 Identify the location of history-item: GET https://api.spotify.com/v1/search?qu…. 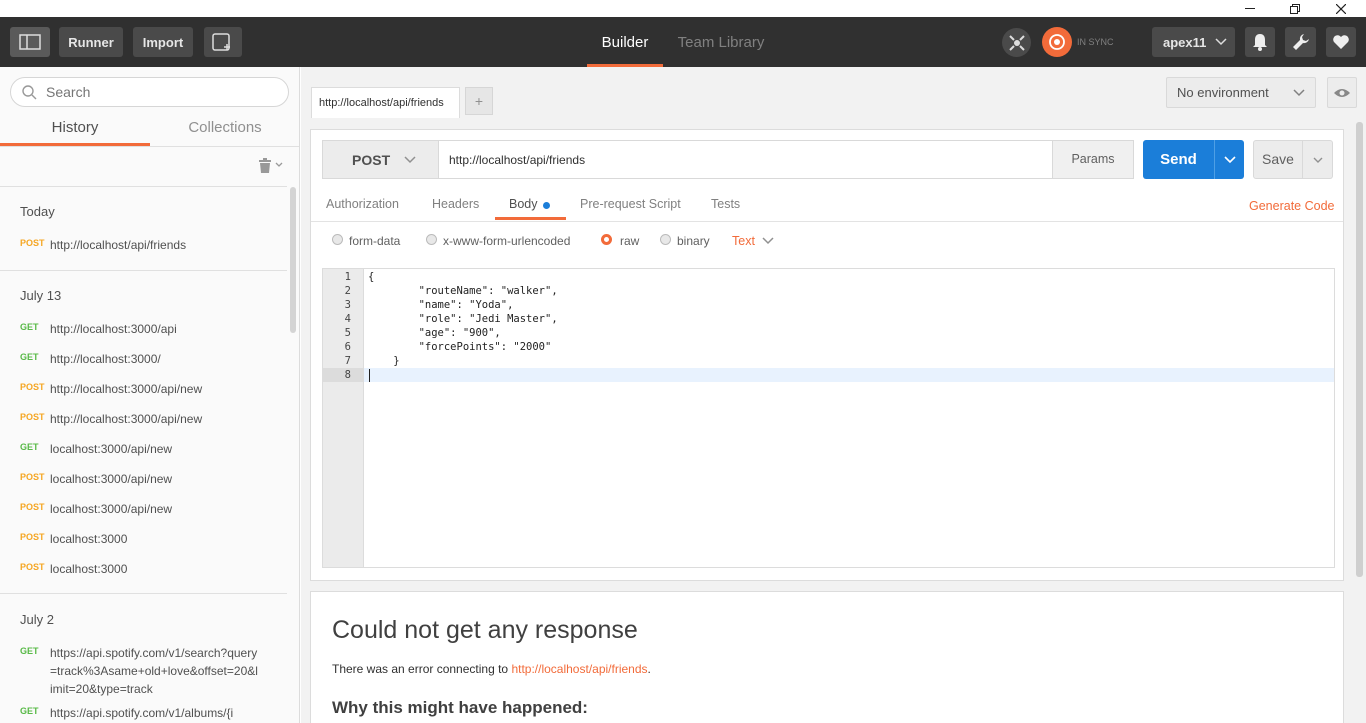
(155, 671).